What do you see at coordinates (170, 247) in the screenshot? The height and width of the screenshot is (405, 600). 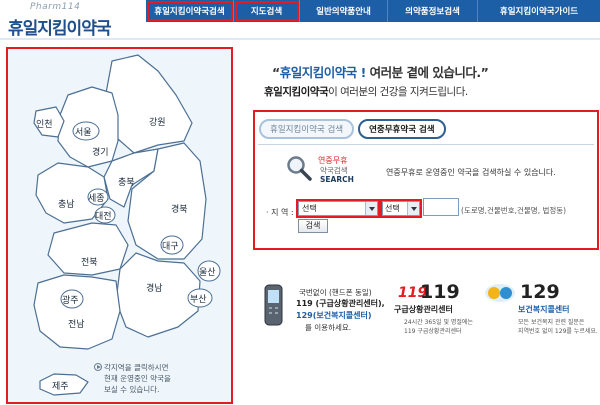 I see `label-daegu: 대구` at bounding box center [170, 247].